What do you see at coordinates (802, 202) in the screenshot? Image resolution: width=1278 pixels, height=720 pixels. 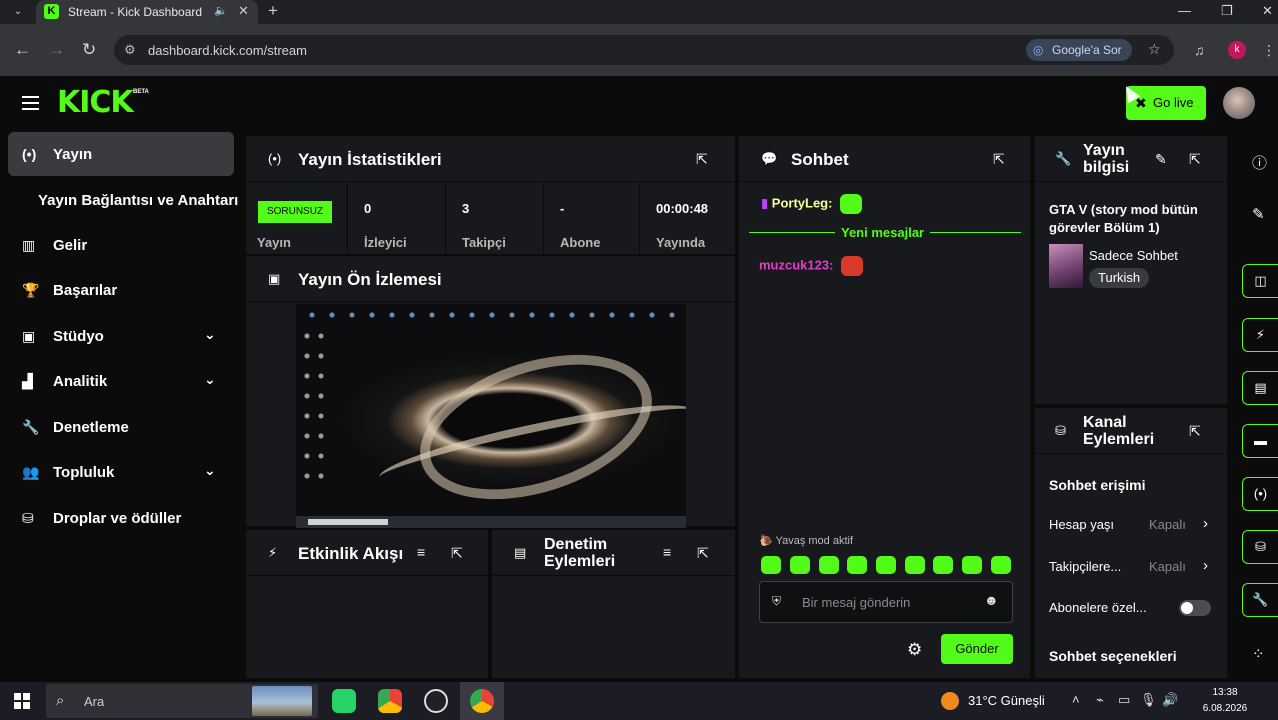 I see `chat-username: PortyLeg:` at bounding box center [802, 202].